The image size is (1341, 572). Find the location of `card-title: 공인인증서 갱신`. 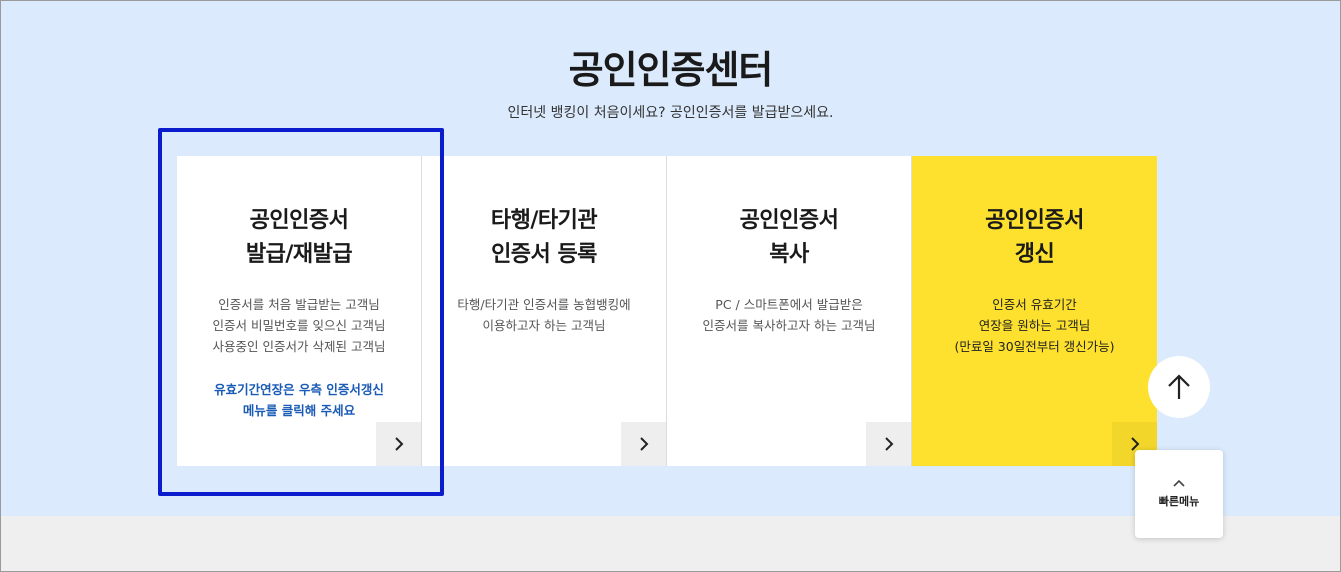

card-title: 공인인증서 갱신 is located at coordinates (1034, 238).